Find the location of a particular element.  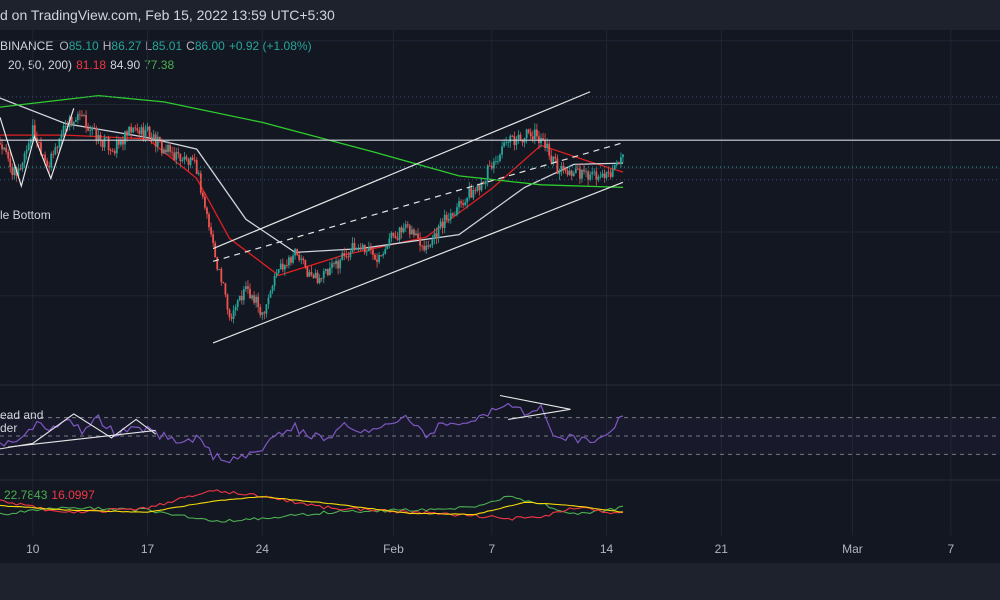

dmi-pane is located at coordinates (312, 506).